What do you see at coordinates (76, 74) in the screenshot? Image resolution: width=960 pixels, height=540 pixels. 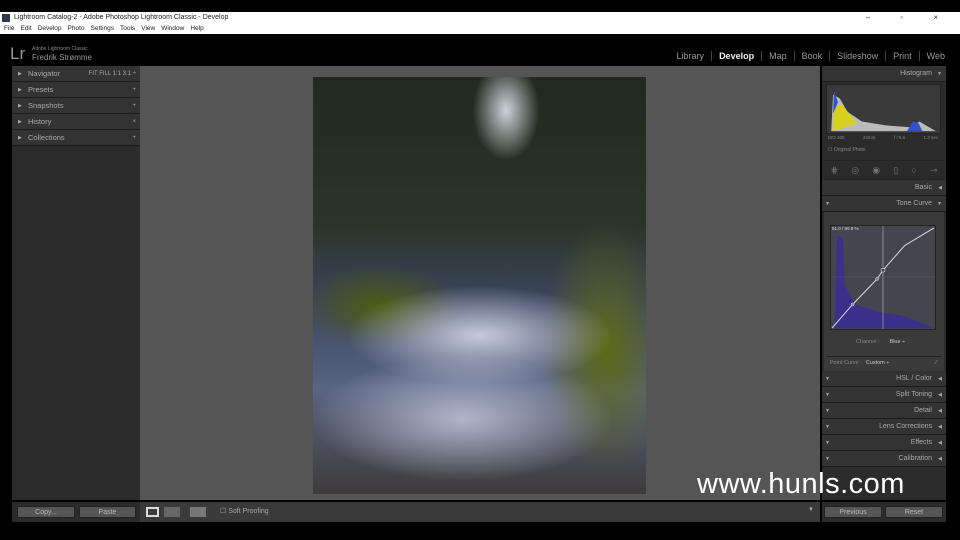 I see `panel-navigator: ▶ Navigator FIT FILL 1:1 3:1 ÷` at bounding box center [76, 74].